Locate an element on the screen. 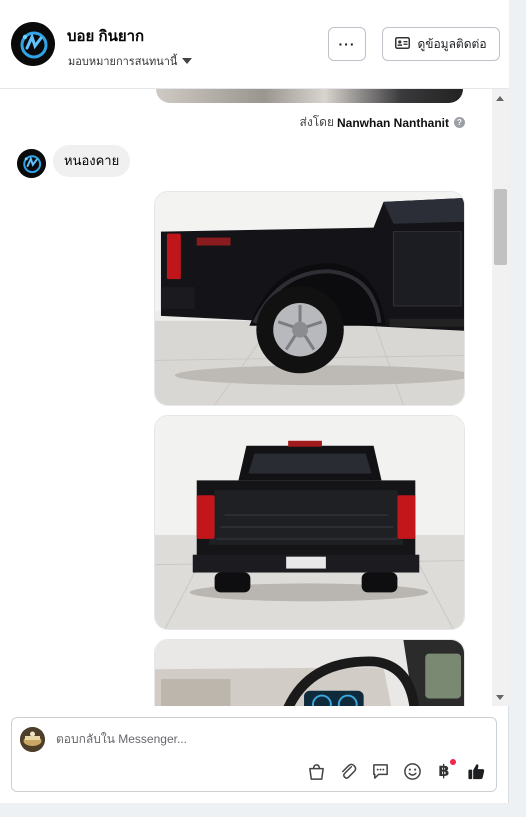 This screenshot has height=817, width=526. paperclip-icon is located at coordinates (348, 771).